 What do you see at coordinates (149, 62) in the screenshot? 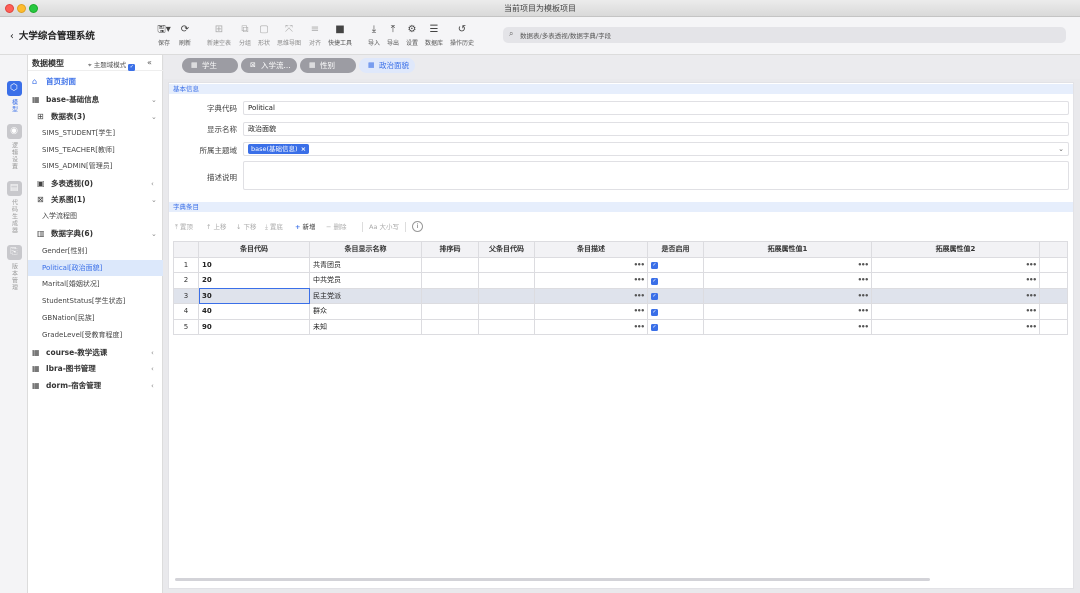
I see `collapse-sidebar-icon: «` at bounding box center [149, 62].